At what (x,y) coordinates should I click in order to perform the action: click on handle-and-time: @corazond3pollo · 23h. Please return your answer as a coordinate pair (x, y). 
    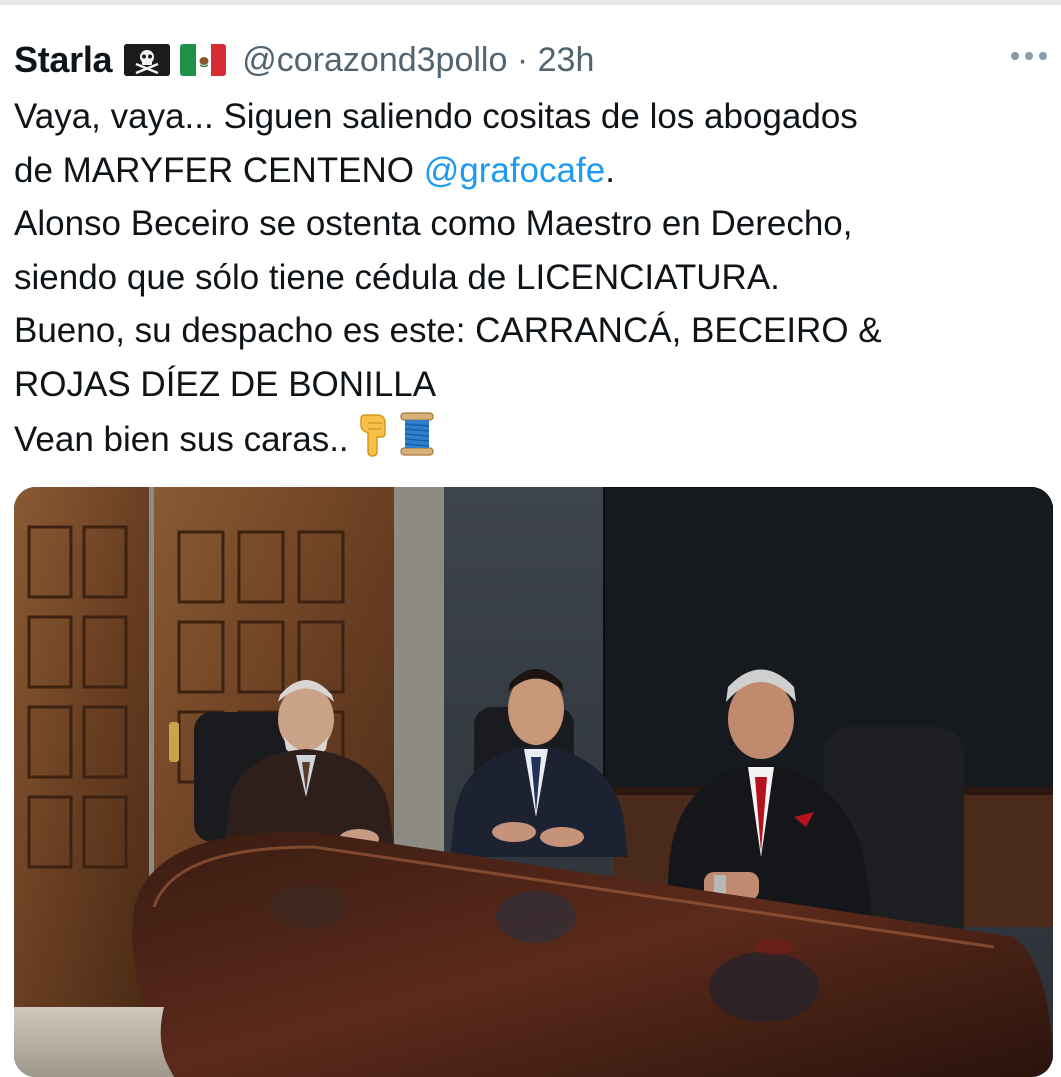
    Looking at the image, I should click on (418, 60).